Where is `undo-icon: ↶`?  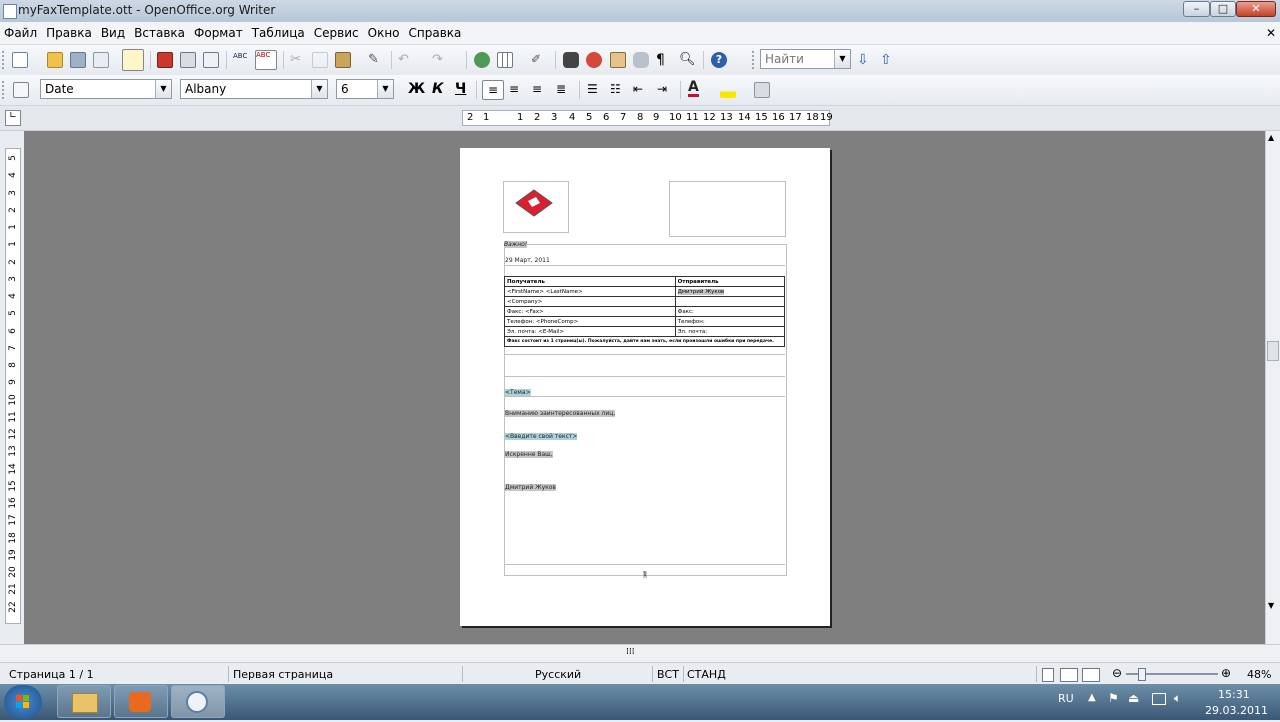 undo-icon: ↶ is located at coordinates (406, 60).